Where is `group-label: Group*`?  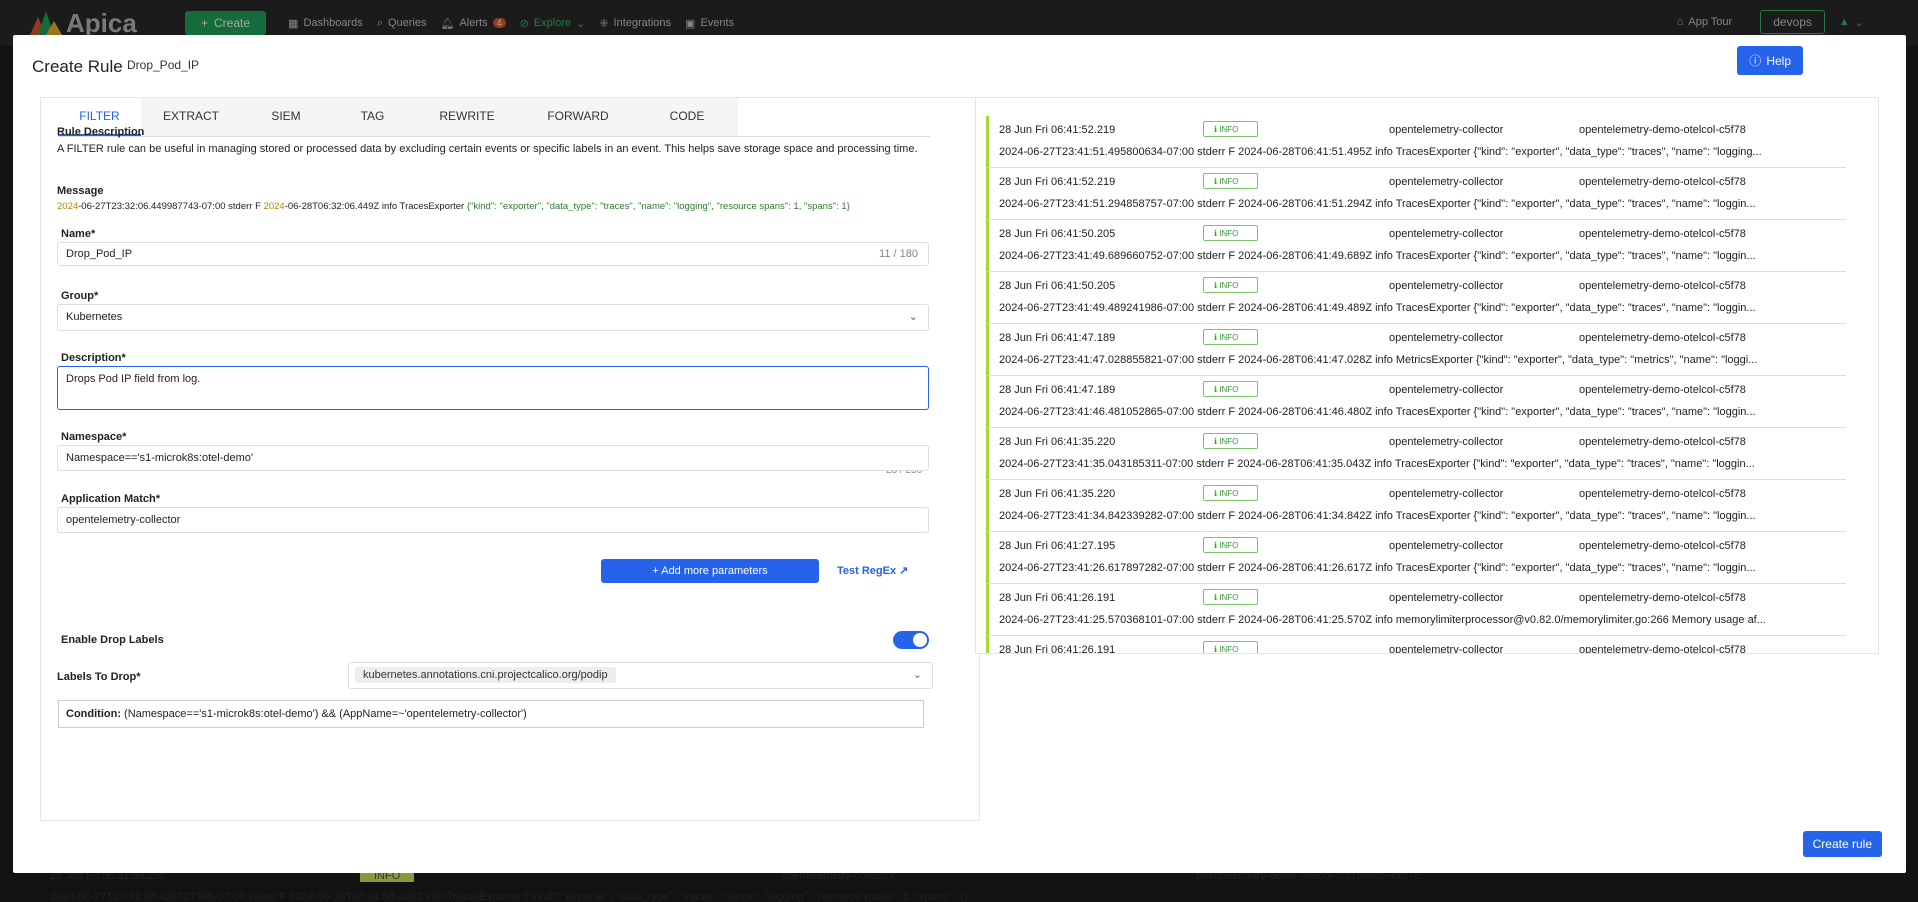
group-label: Group* is located at coordinates (80, 296).